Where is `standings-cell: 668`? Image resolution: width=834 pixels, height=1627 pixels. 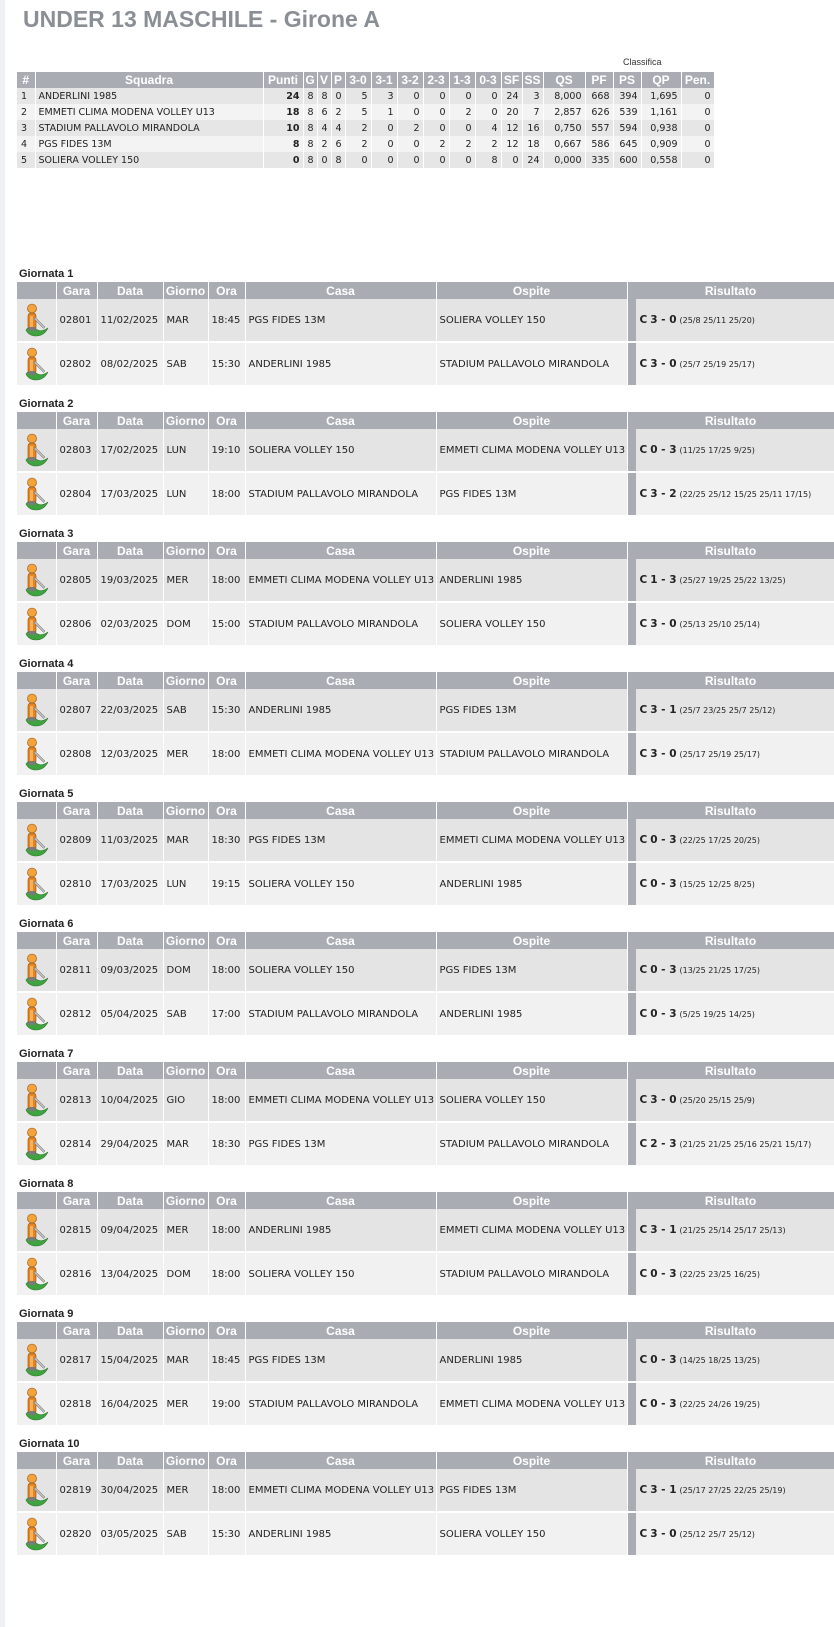 standings-cell: 668 is located at coordinates (599, 96).